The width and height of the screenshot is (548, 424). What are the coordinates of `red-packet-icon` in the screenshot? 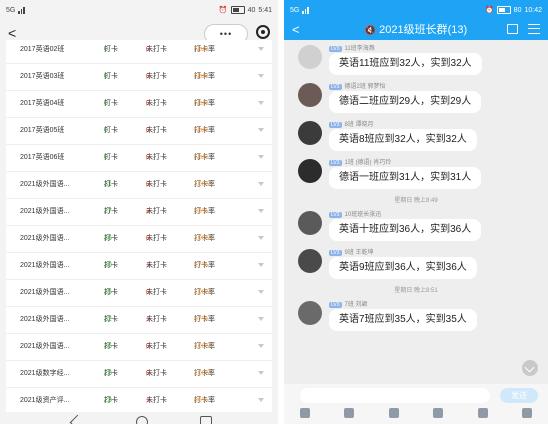 It's located at (438, 413).